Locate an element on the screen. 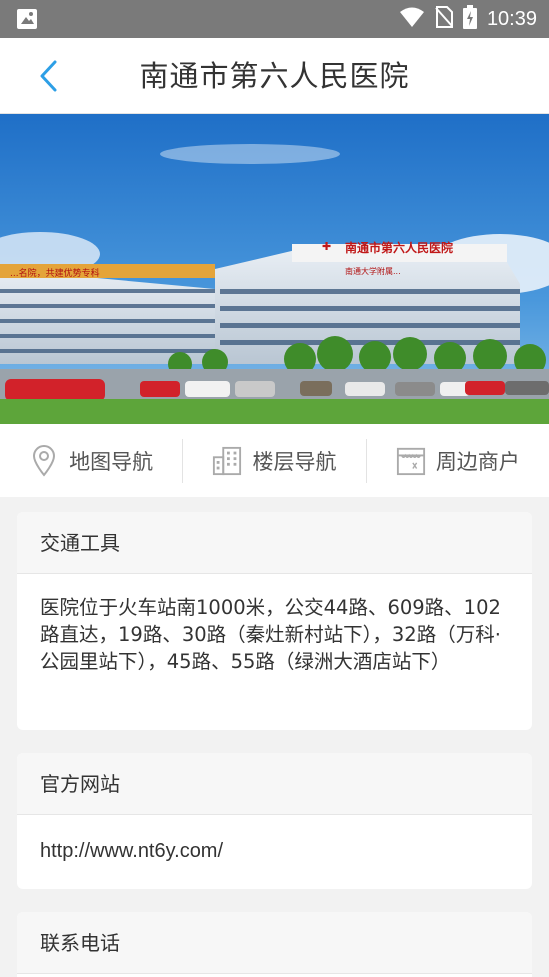 The height and width of the screenshot is (977, 549). navigation-row: 地图导航 楼层导航 周边商户 is located at coordinates (274, 460).